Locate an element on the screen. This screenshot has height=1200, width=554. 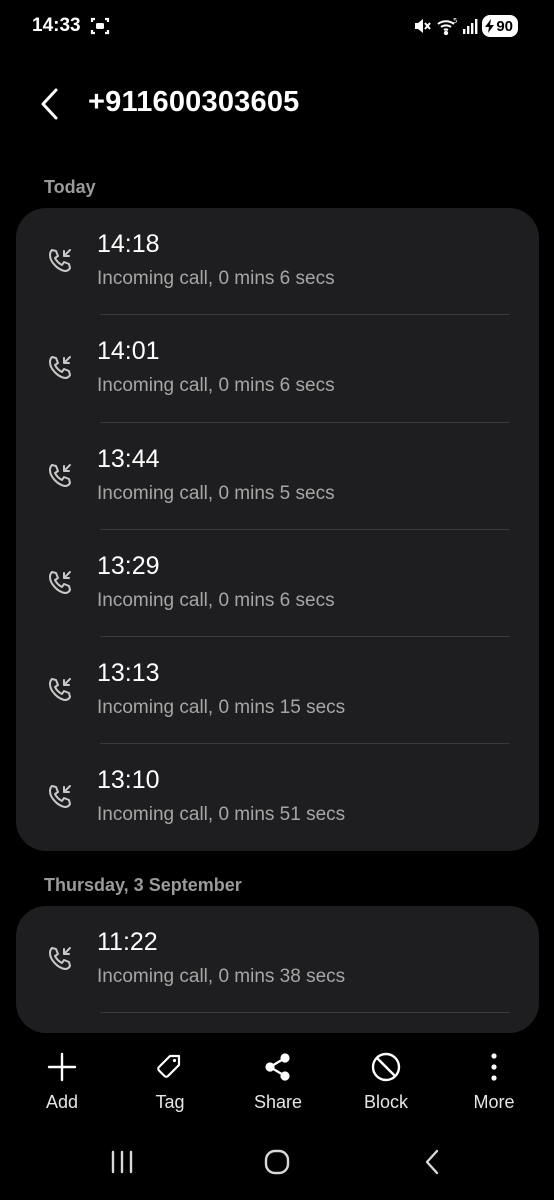
section-label-thursday: Thursday, 3 September is located at coordinates (143, 885).